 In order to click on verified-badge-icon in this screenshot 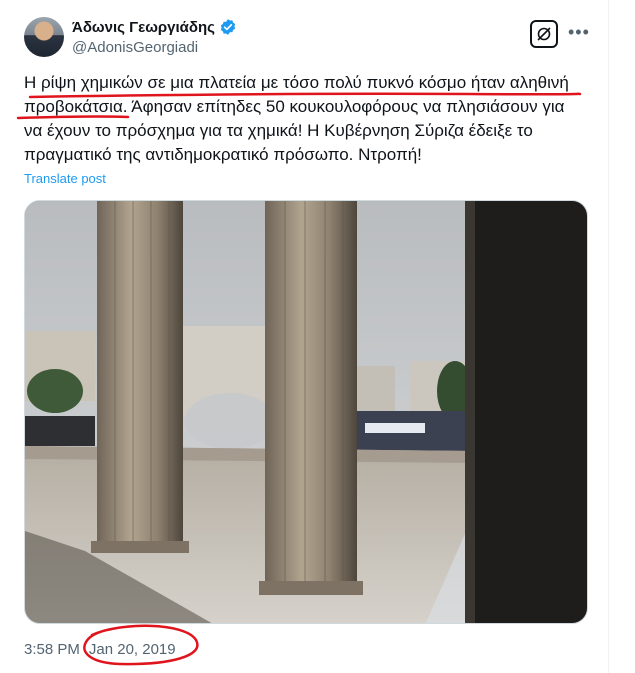, I will do `click(228, 27)`.